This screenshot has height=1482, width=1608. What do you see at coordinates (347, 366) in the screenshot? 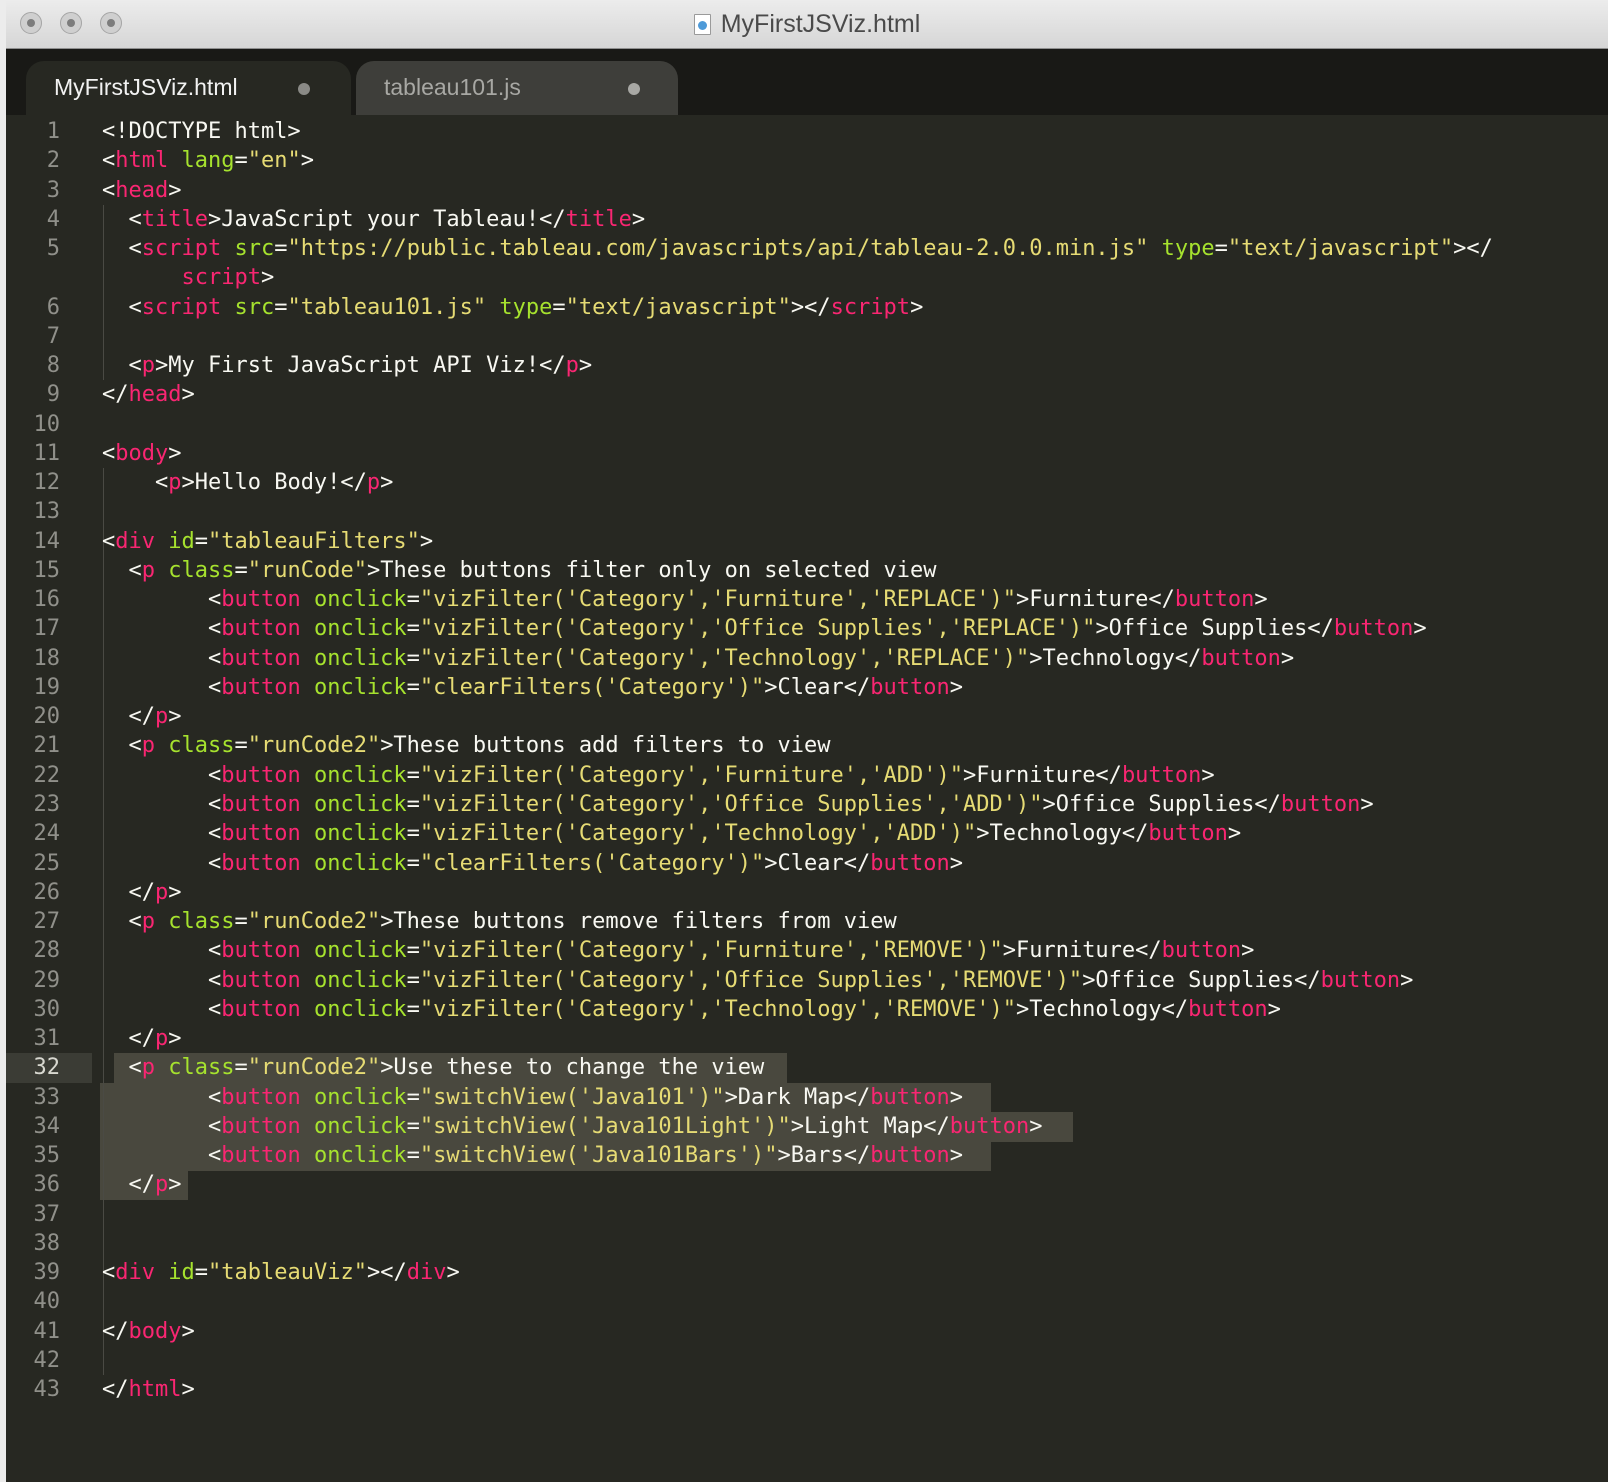
I see `code-text: <p>My First JavaScript API Viz!</p>` at bounding box center [347, 366].